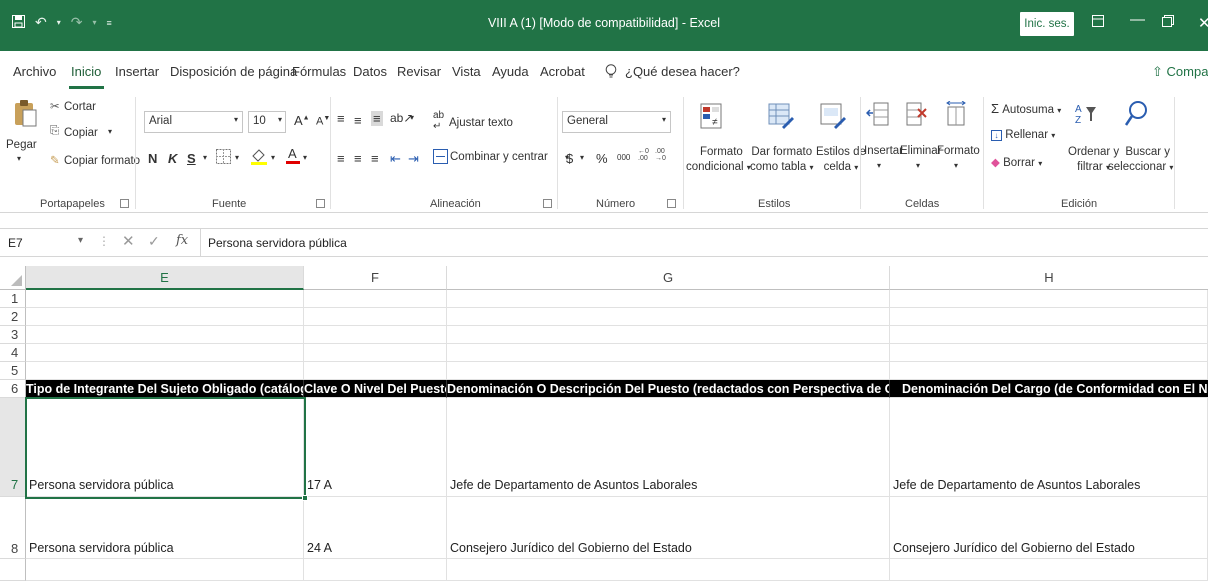  What do you see at coordinates (80, 107) in the screenshot?
I see `cut-button: Cortar` at bounding box center [80, 107].